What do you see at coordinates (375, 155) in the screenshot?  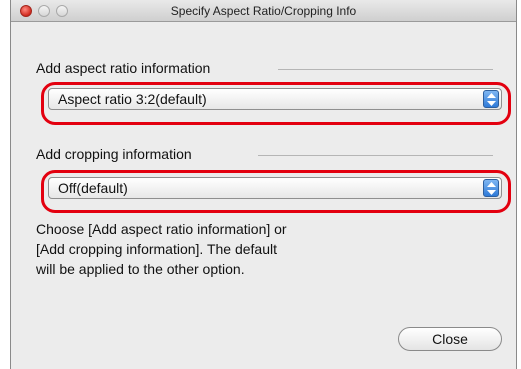 I see `cropping-group-divider` at bounding box center [375, 155].